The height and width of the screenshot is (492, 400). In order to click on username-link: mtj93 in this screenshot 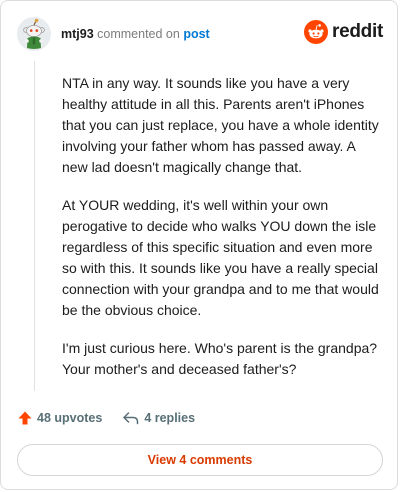, I will do `click(77, 34)`.